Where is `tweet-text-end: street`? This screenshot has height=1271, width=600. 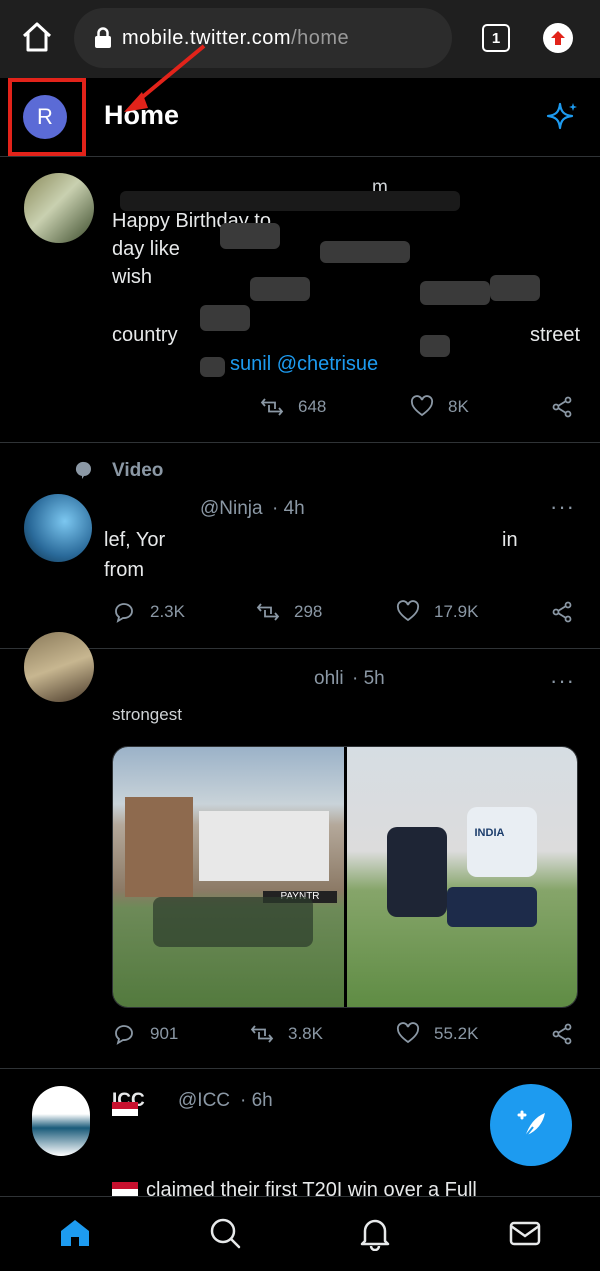
tweet-text-end: street is located at coordinates (555, 335).